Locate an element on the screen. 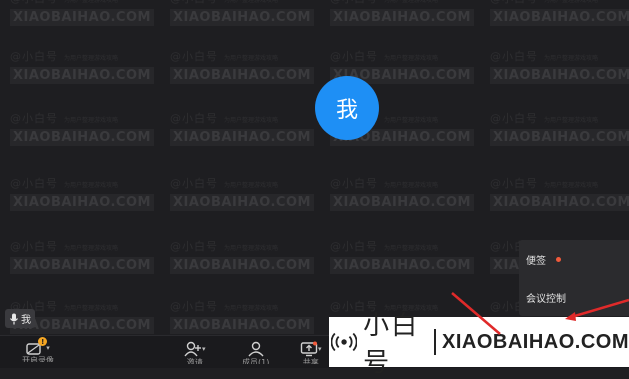 This screenshot has width=629, height=379. menu-item-meeting-control: 会议控制 is located at coordinates (546, 297).